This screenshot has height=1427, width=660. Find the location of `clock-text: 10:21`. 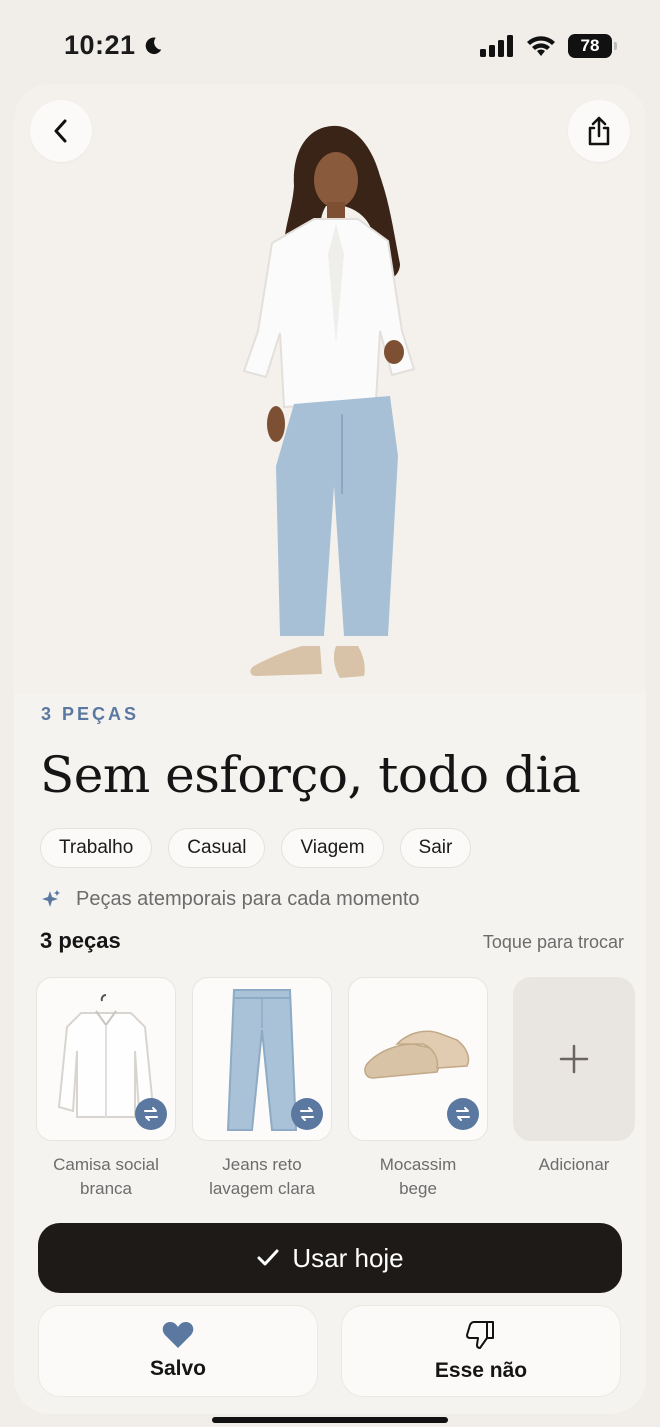

clock-text: 10:21 is located at coordinates (100, 45).